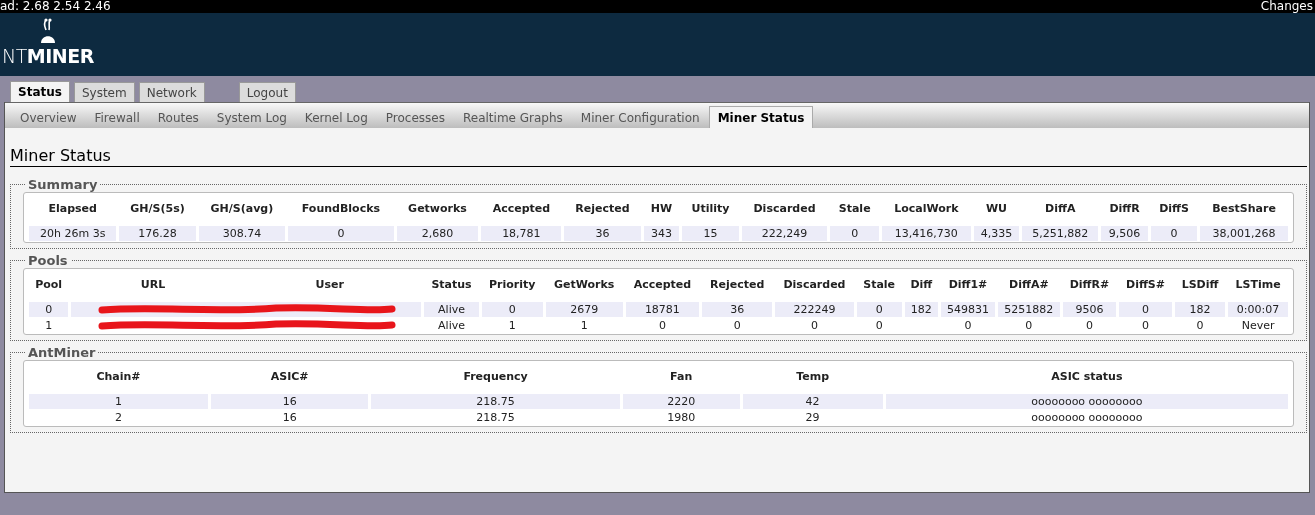 The image size is (1315, 515). I want to click on section-legend: Pools, so click(48, 260).